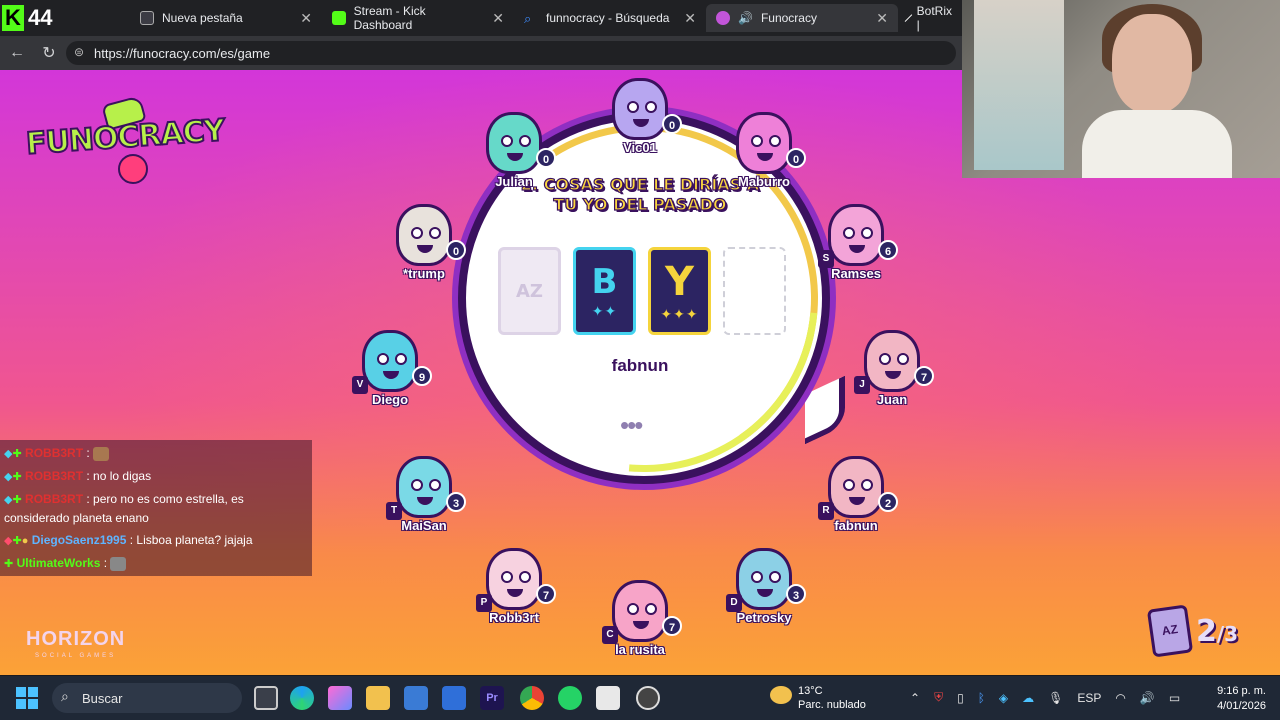 This screenshot has width=1280, height=720. Describe the element at coordinates (745, 18) in the screenshot. I see `speaker-icon: 🔊` at that location.